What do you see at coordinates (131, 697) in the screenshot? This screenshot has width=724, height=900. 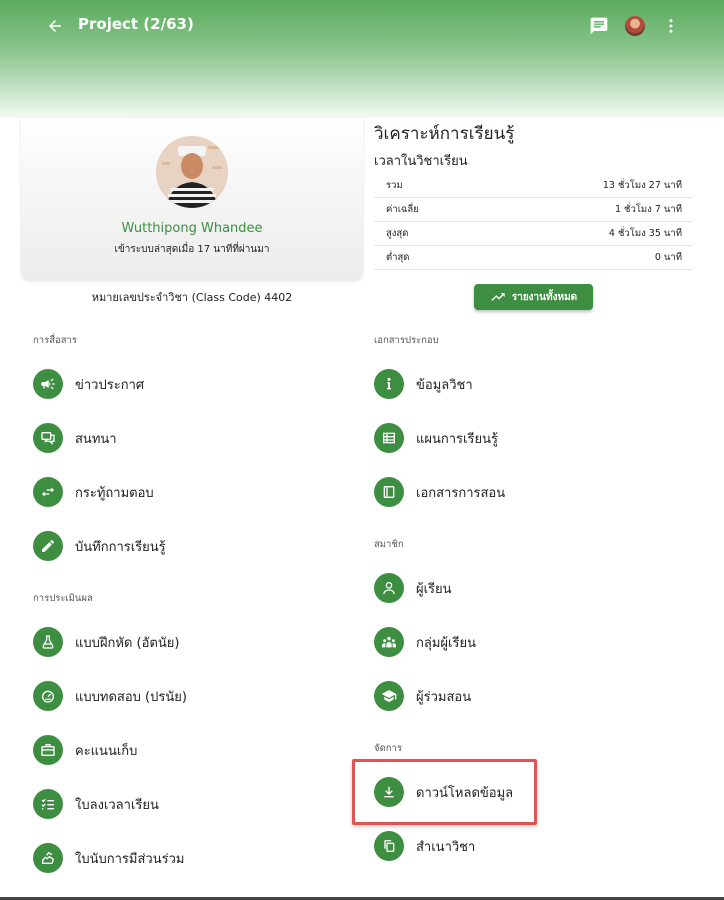 I see `menu-label: แบบทดสอบ (ปรนัย)` at bounding box center [131, 697].